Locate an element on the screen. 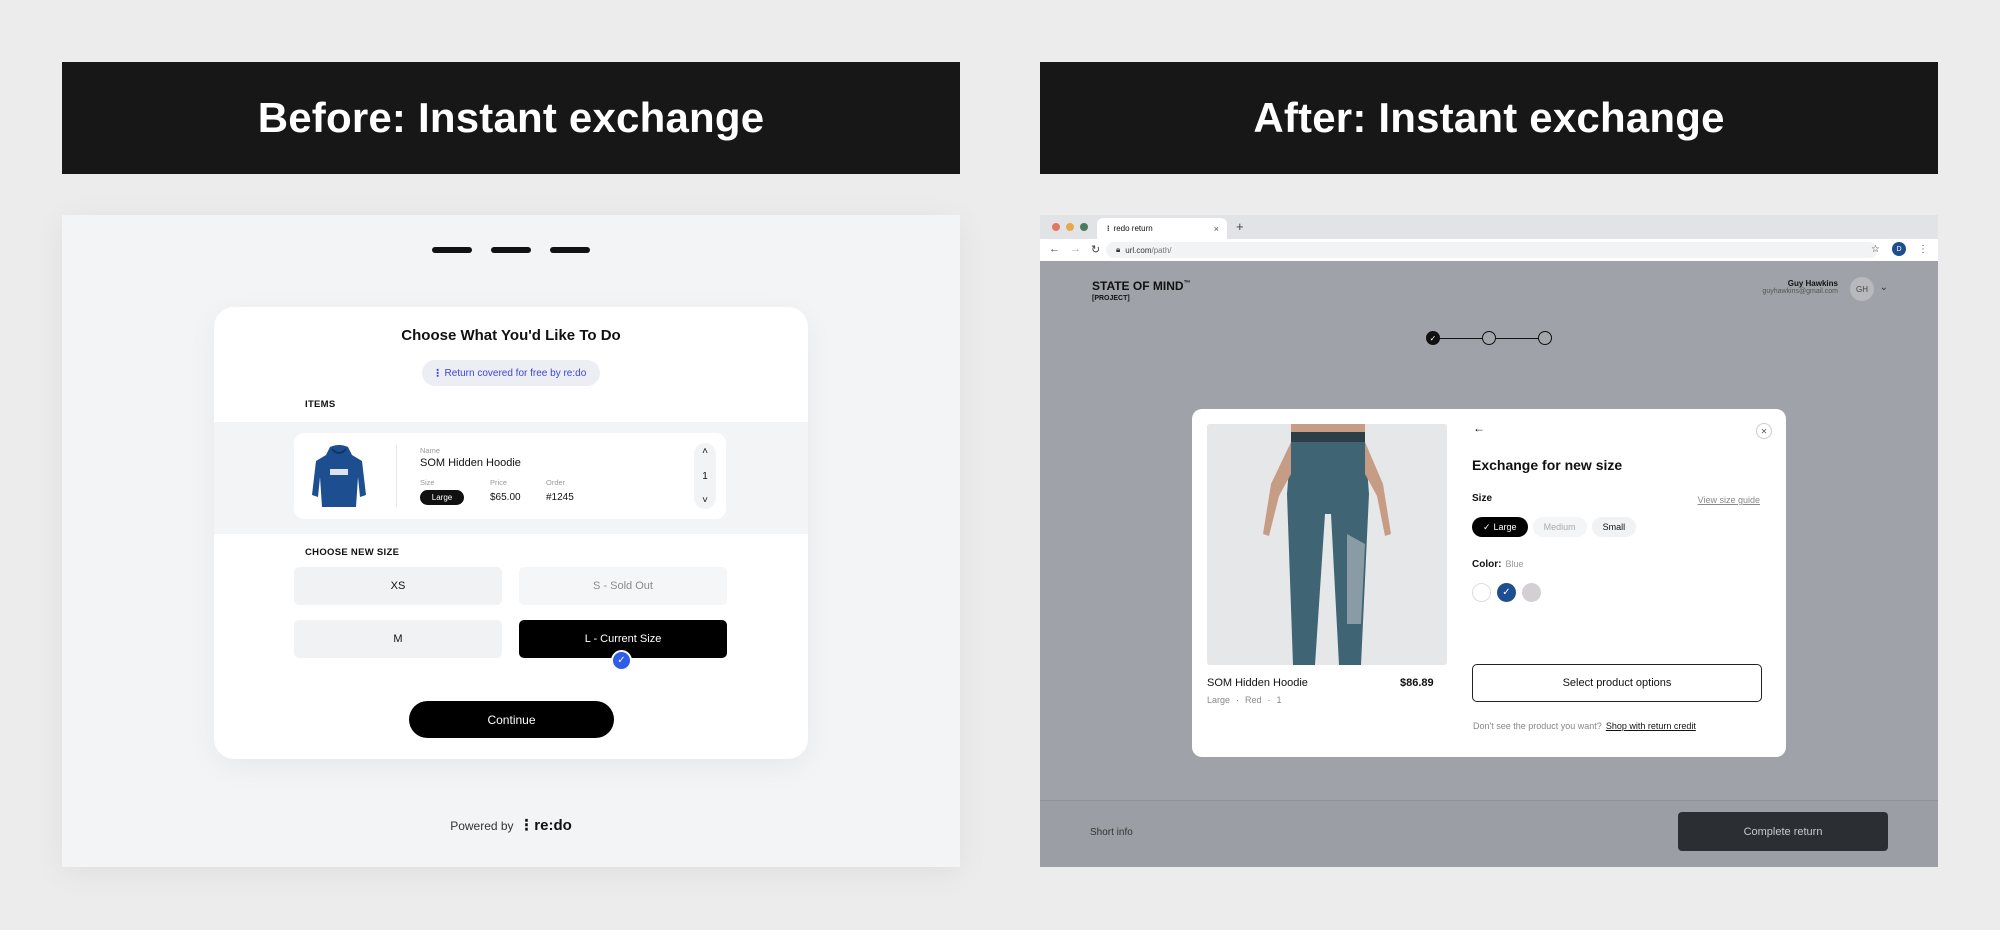  coverage-pill: ⁝ Return covered for free by re:do is located at coordinates (511, 373).